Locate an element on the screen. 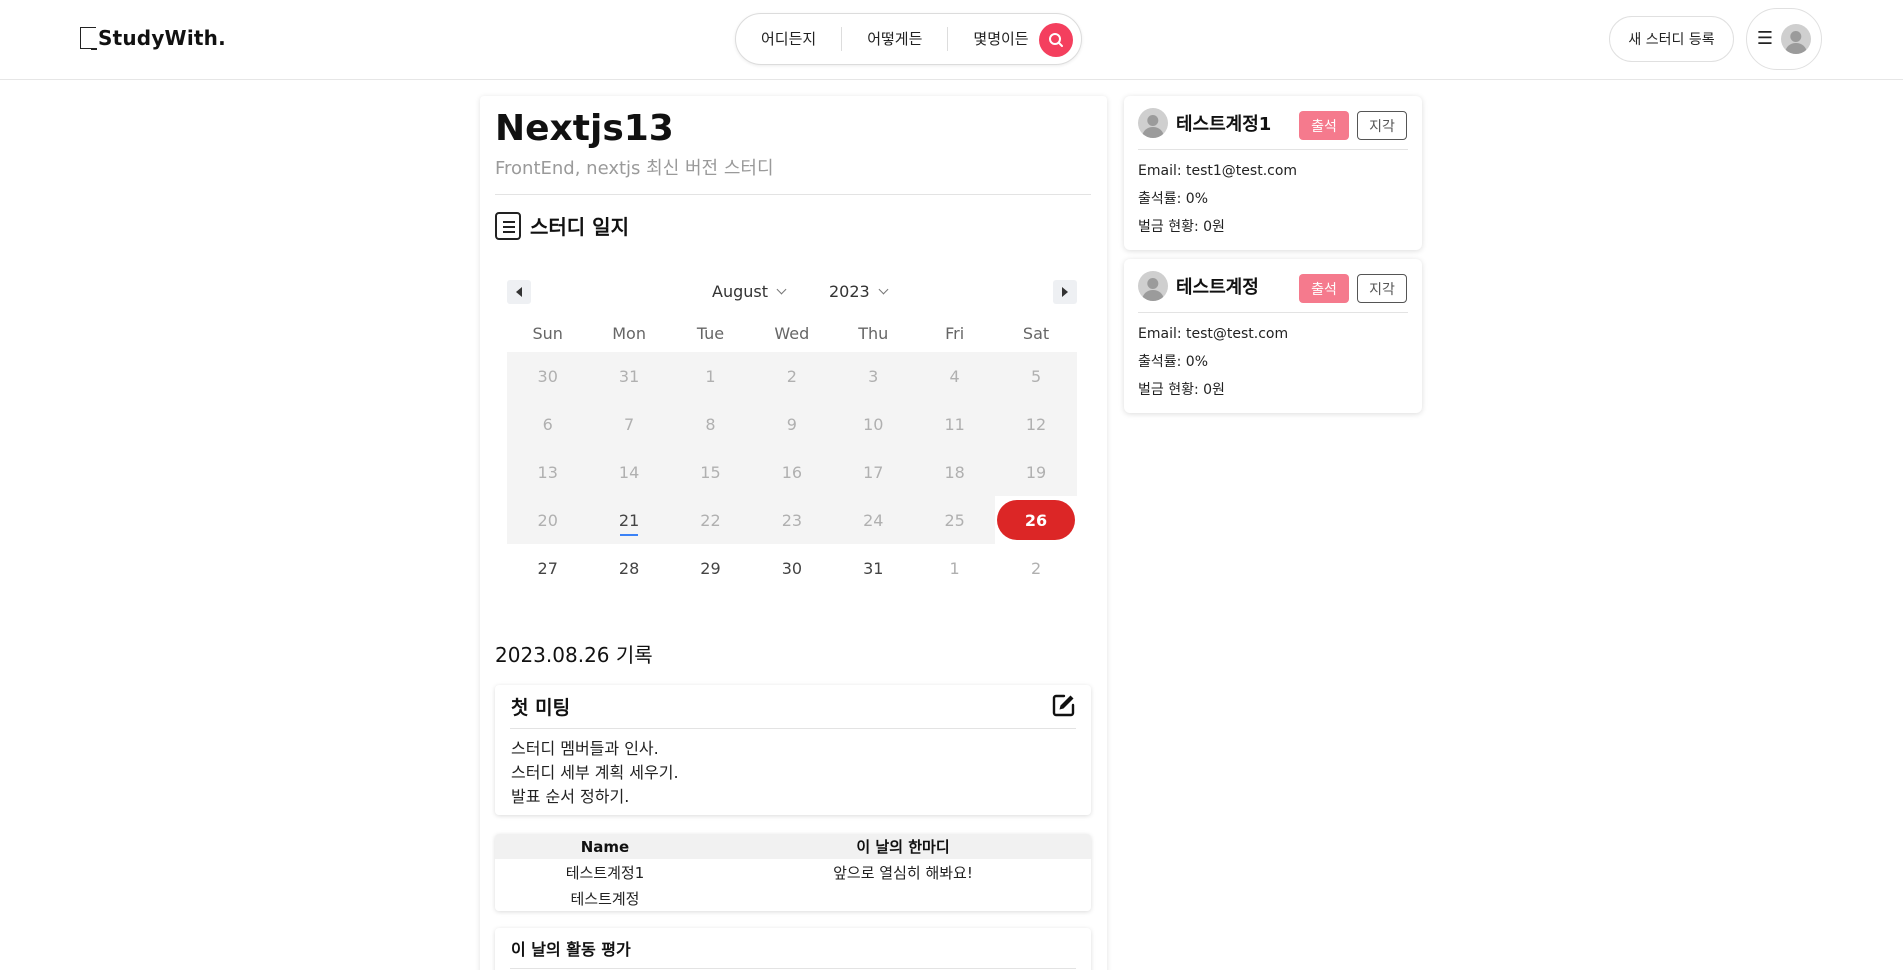  calendar-day: 15 is located at coordinates (710, 472).